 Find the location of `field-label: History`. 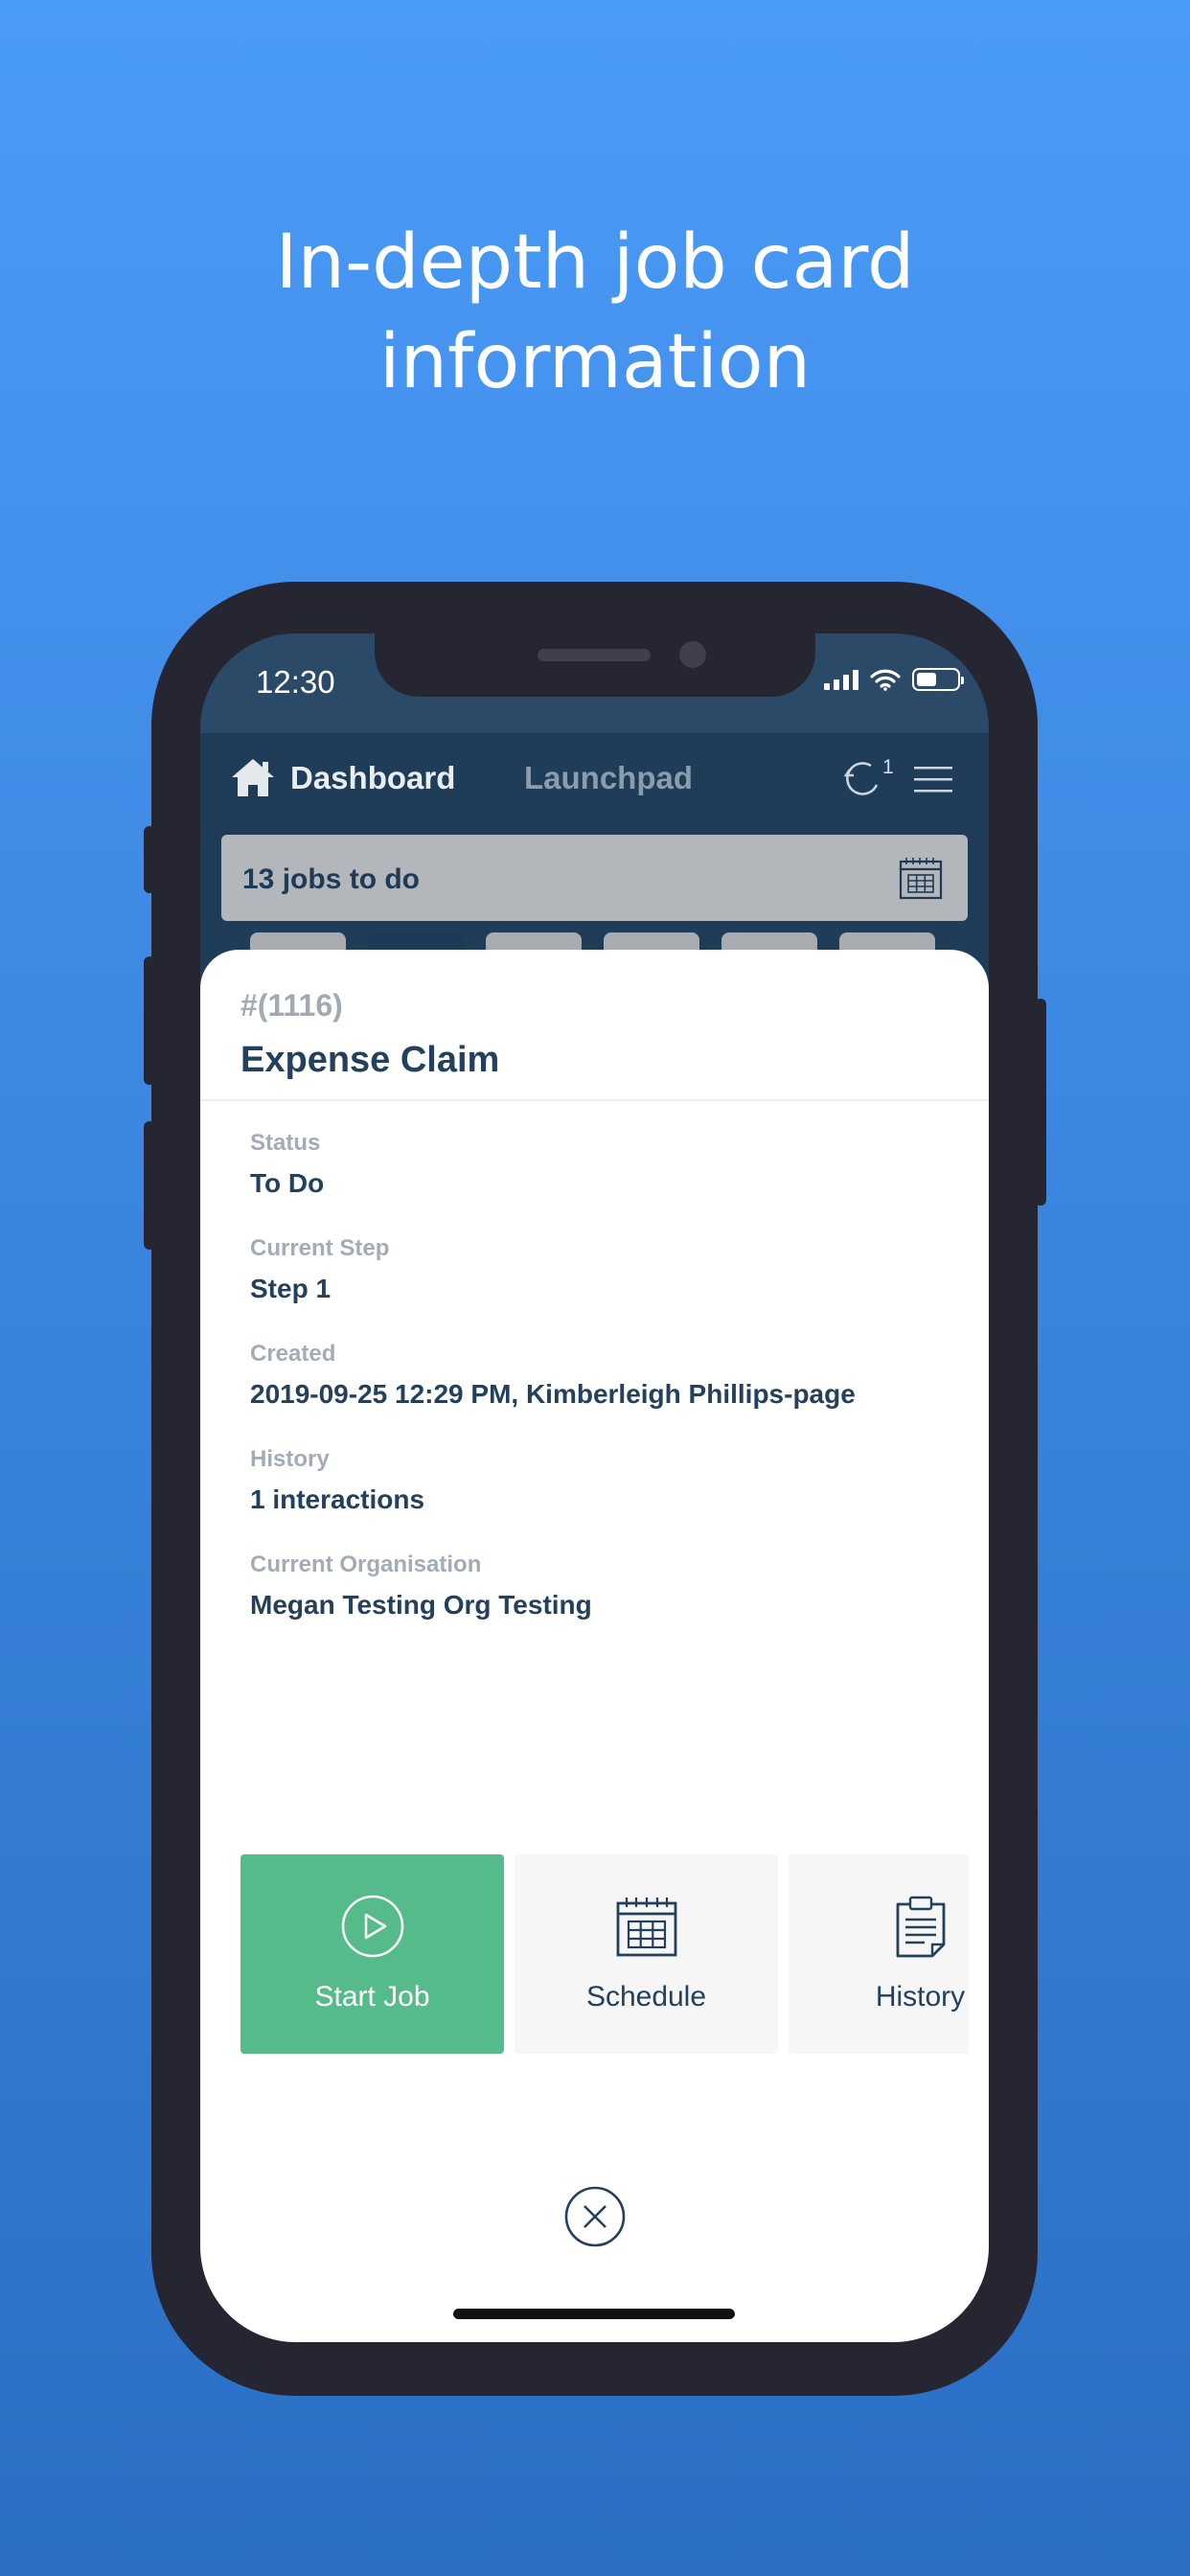

field-label: History is located at coordinates (290, 1459).